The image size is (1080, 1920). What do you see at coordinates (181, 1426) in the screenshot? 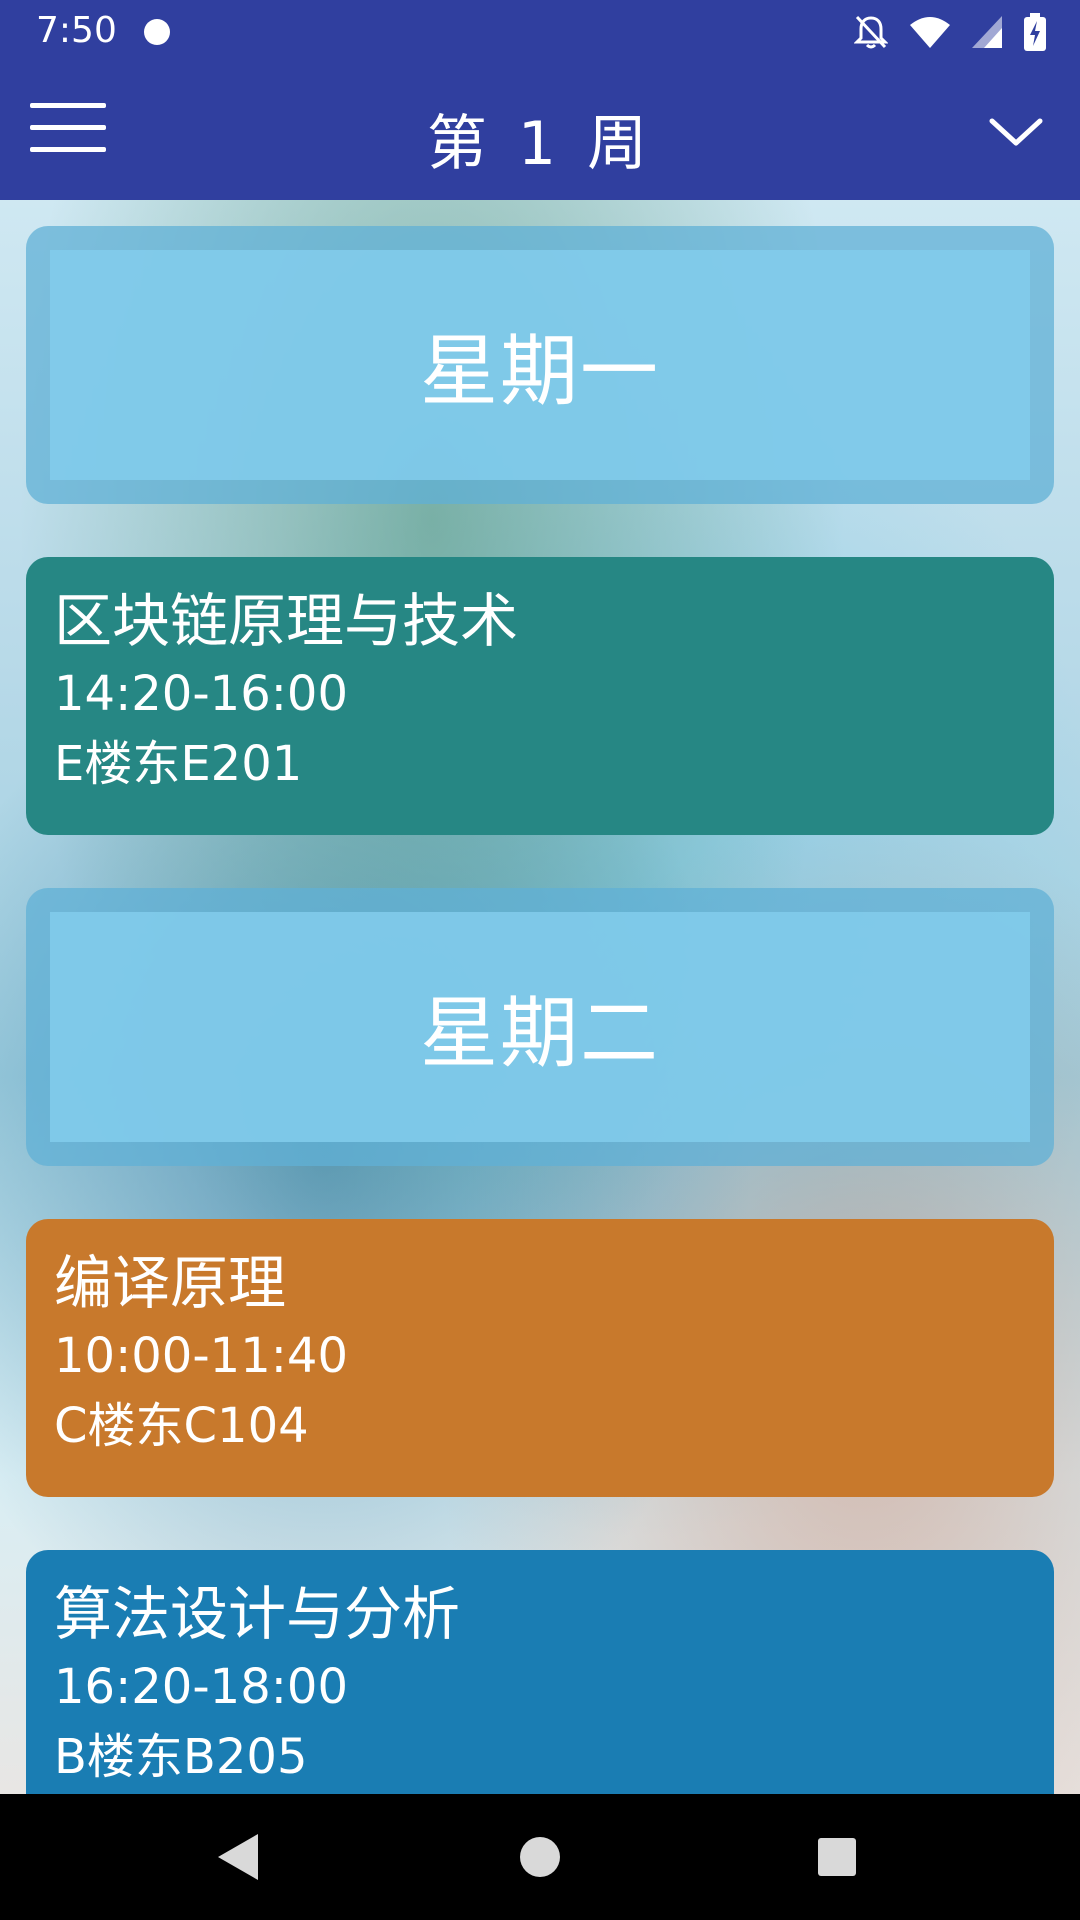
I see `course-room: C楼东C104` at bounding box center [181, 1426].